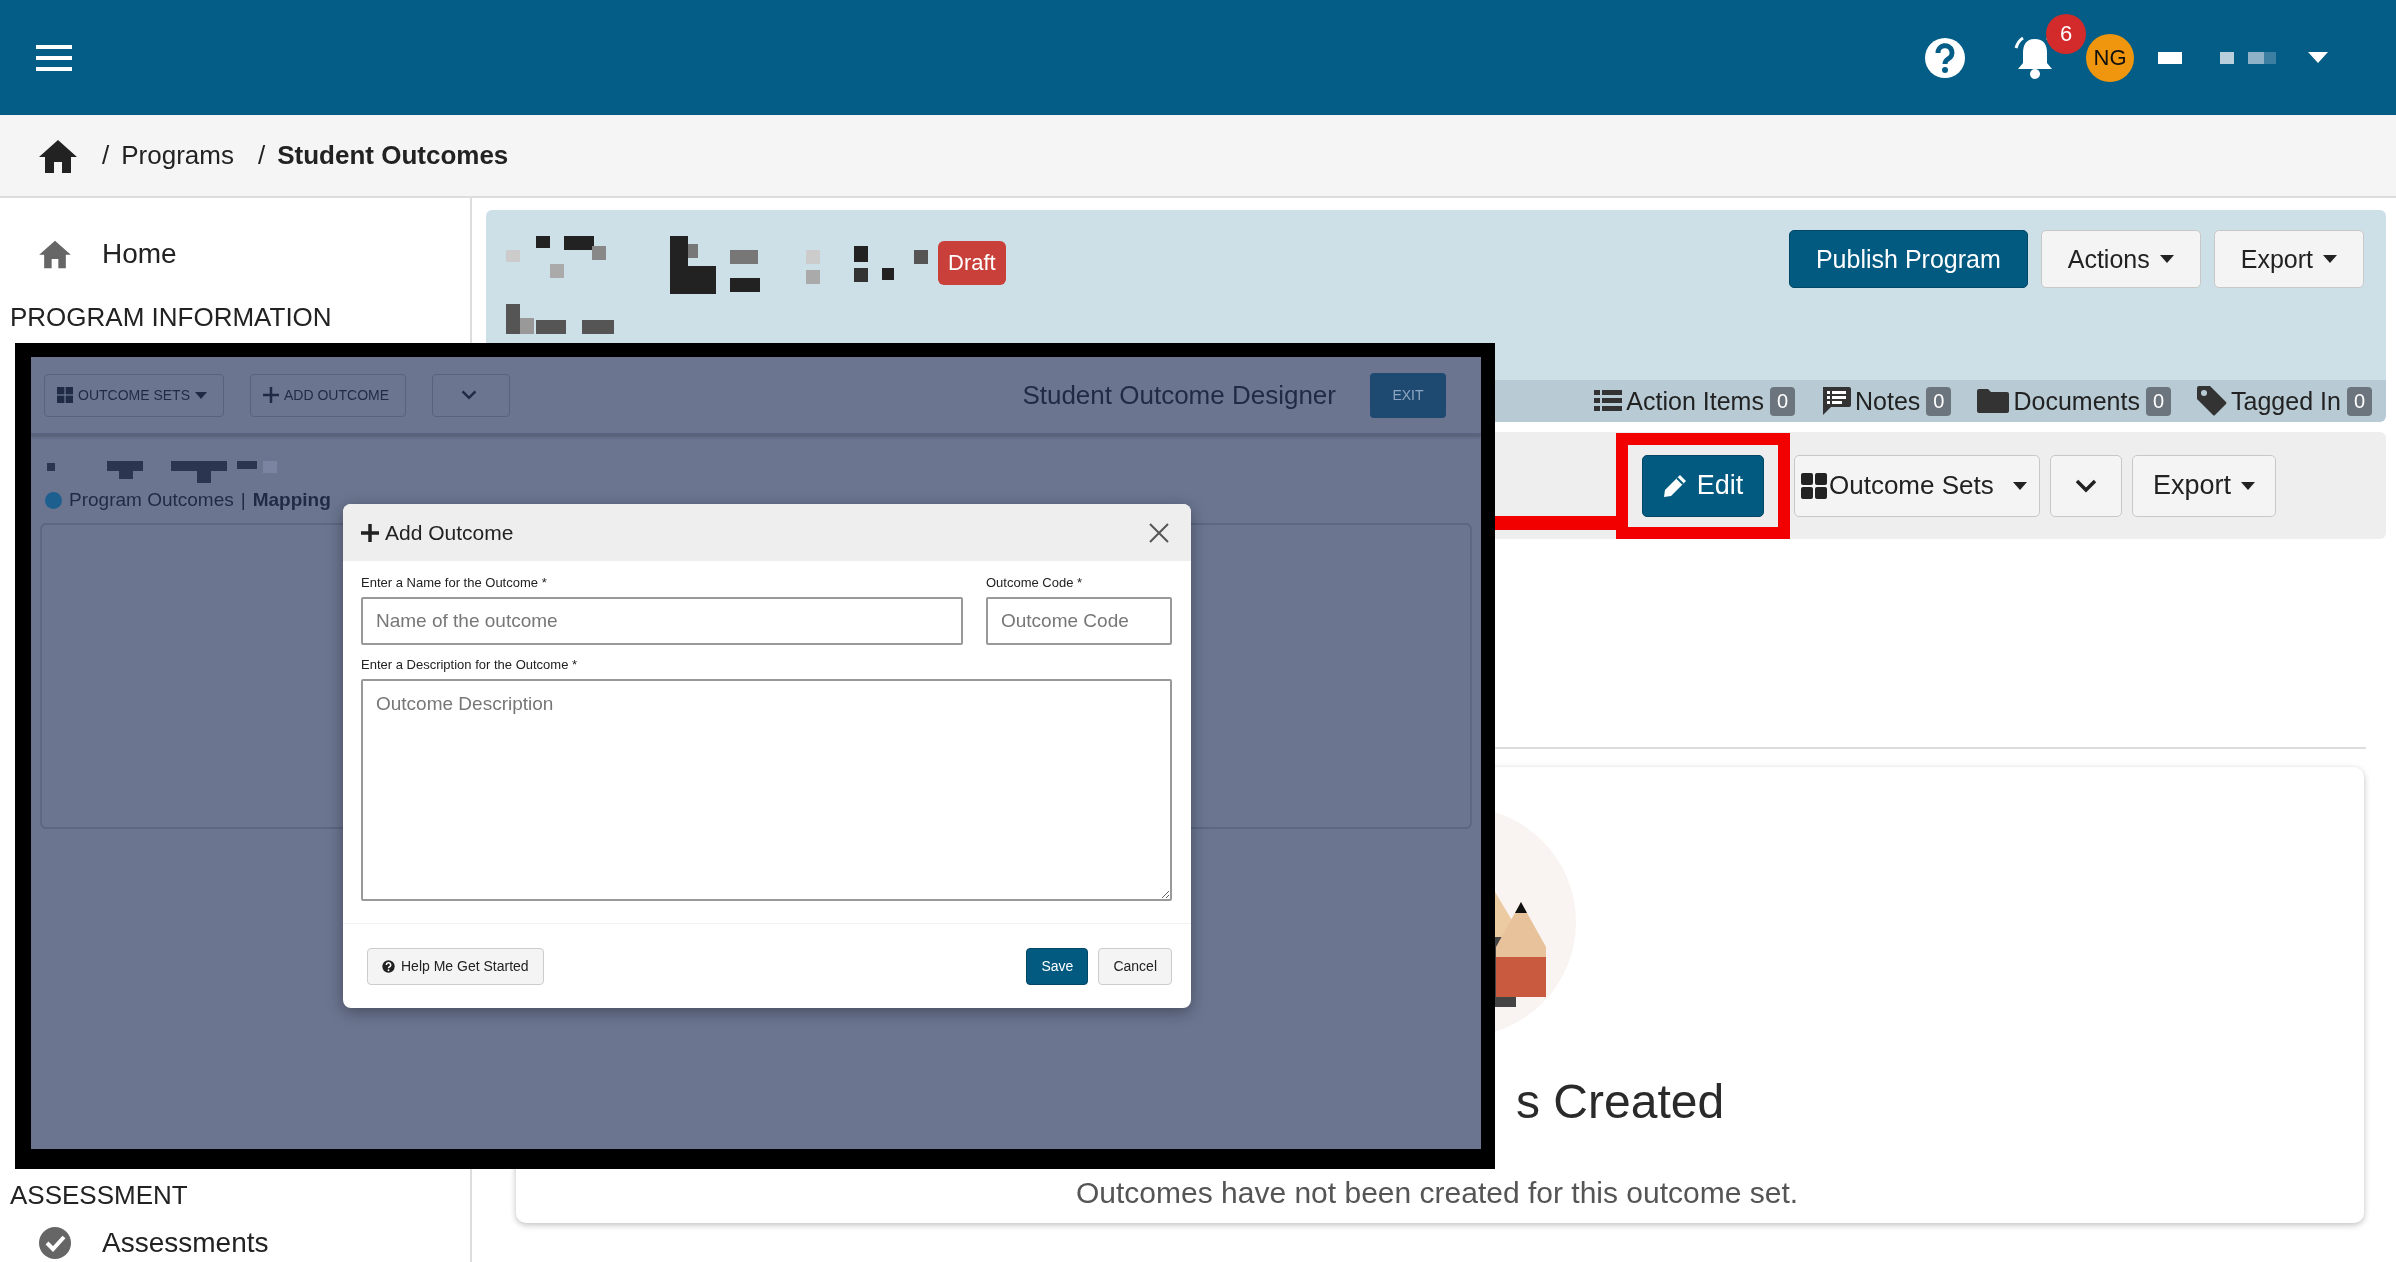  What do you see at coordinates (177, 155) in the screenshot?
I see `breadcrumb-link: Programs` at bounding box center [177, 155].